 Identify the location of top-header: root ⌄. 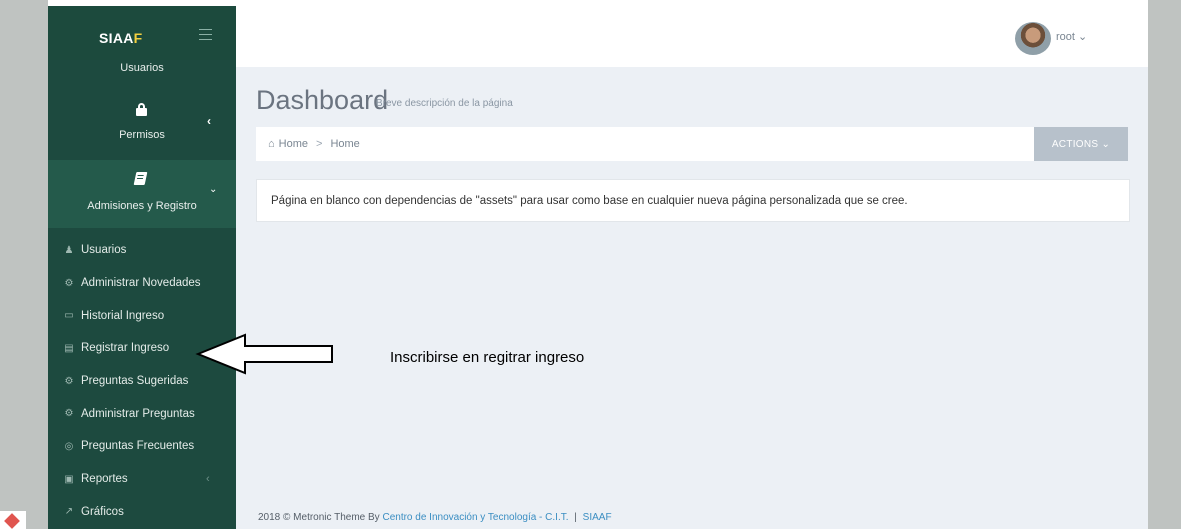
(692, 36).